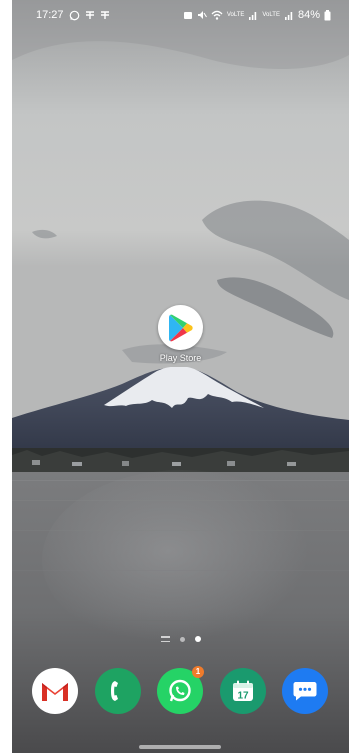 The image size is (349, 753). Describe the element at coordinates (327, 15) in the screenshot. I see `battery-icon` at that location.